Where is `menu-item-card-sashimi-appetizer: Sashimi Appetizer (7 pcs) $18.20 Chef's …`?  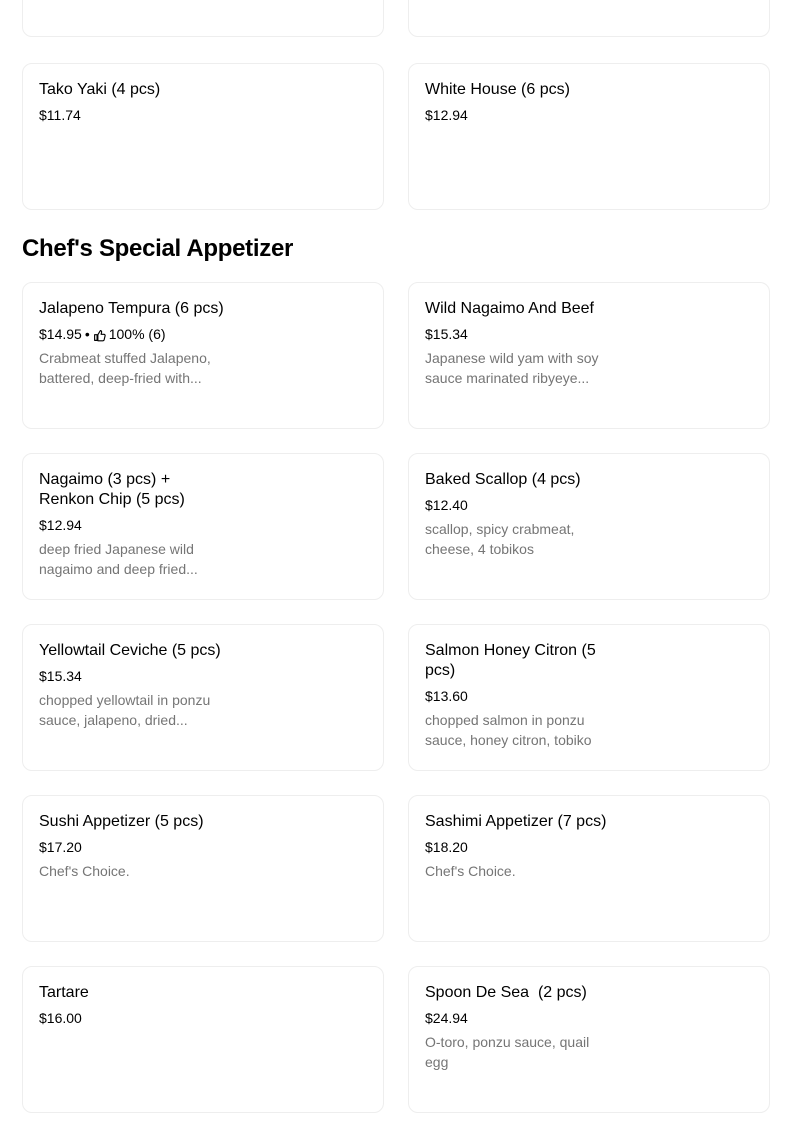
menu-item-card-sashimi-appetizer: Sashimi Appetizer (7 pcs) $18.20 Chef's … is located at coordinates (589, 868).